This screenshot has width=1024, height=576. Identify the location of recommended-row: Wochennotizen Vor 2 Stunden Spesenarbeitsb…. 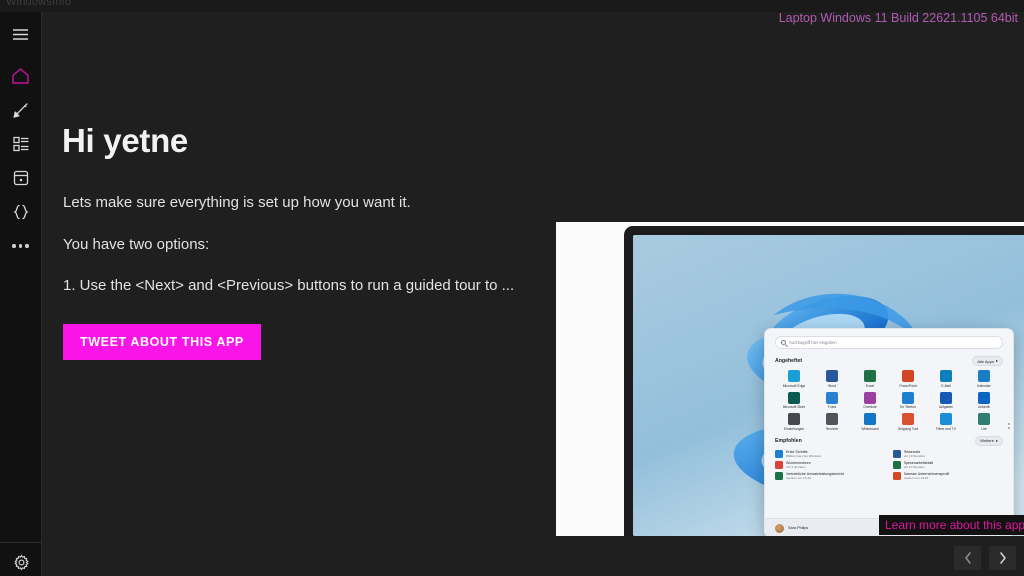
(889, 464).